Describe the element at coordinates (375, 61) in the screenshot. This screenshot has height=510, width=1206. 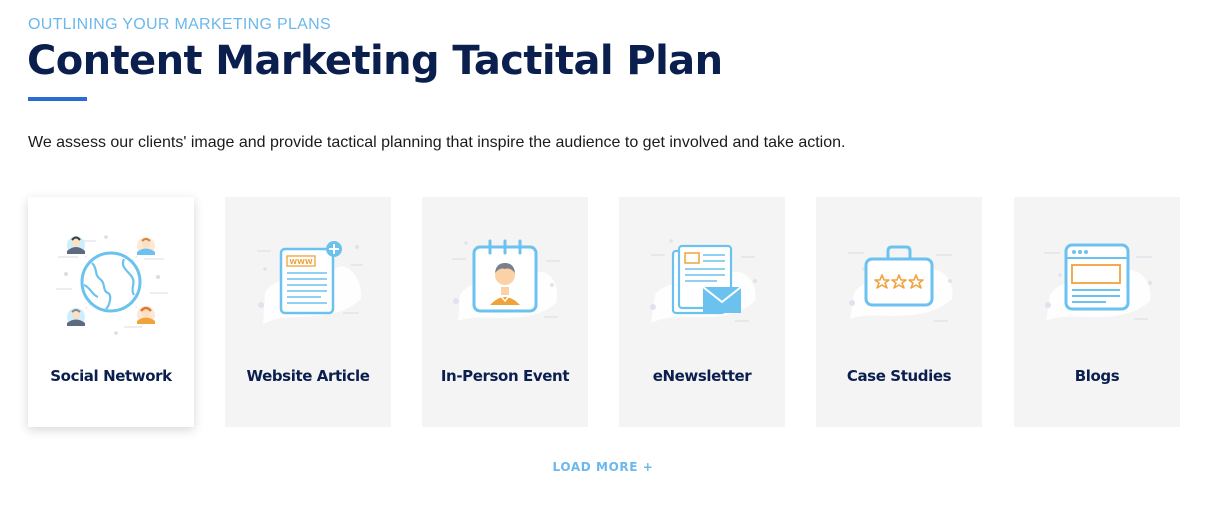
I see `page-title: Content Marketing Tactital Plan` at that location.